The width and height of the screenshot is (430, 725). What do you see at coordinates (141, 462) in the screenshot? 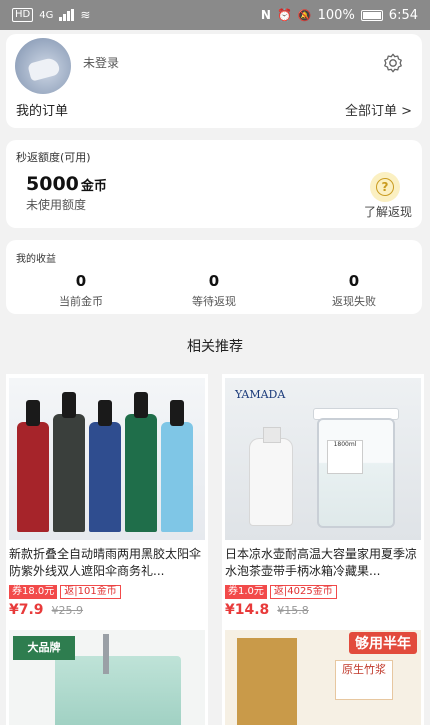
I see `umbrella-green` at bounding box center [141, 462].